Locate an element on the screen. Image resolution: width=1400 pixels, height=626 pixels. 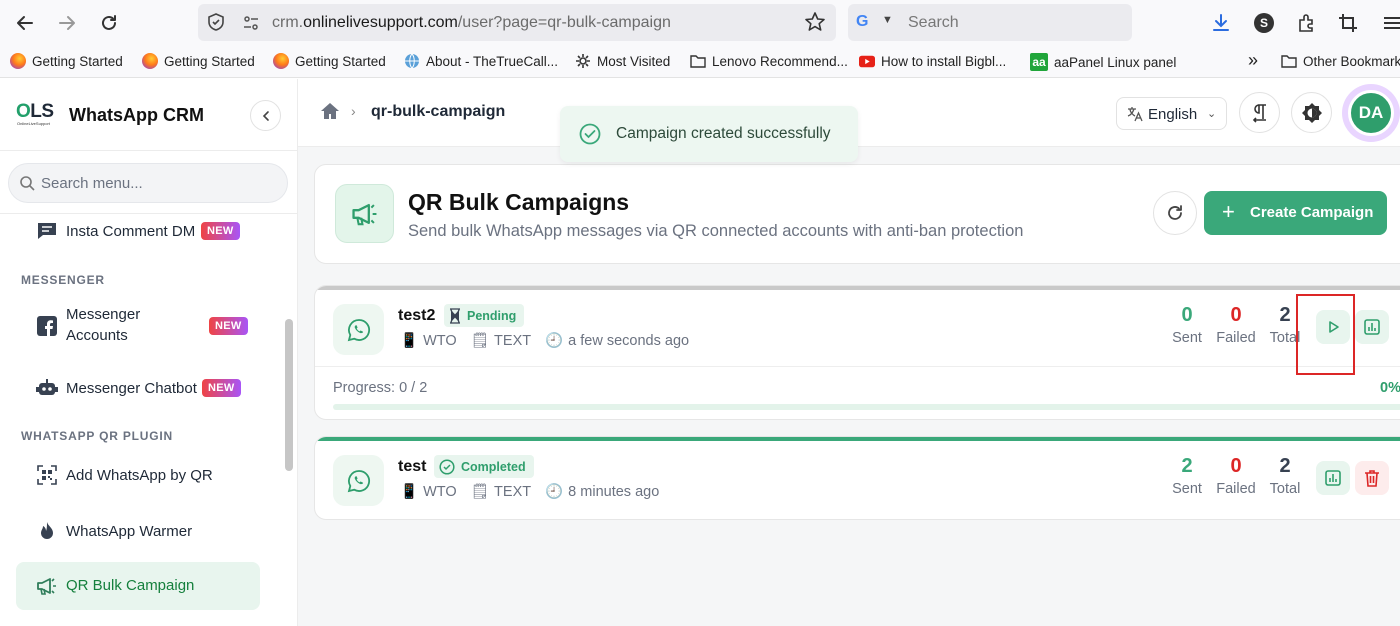
trash-icon is located at coordinates (1372, 478).